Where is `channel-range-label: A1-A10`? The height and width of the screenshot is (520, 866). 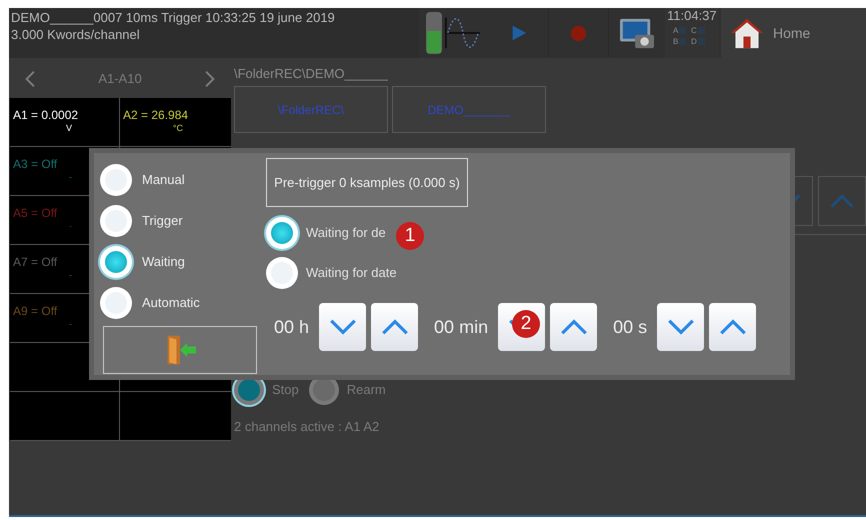
channel-range-label: A1-A10 is located at coordinates (120, 79).